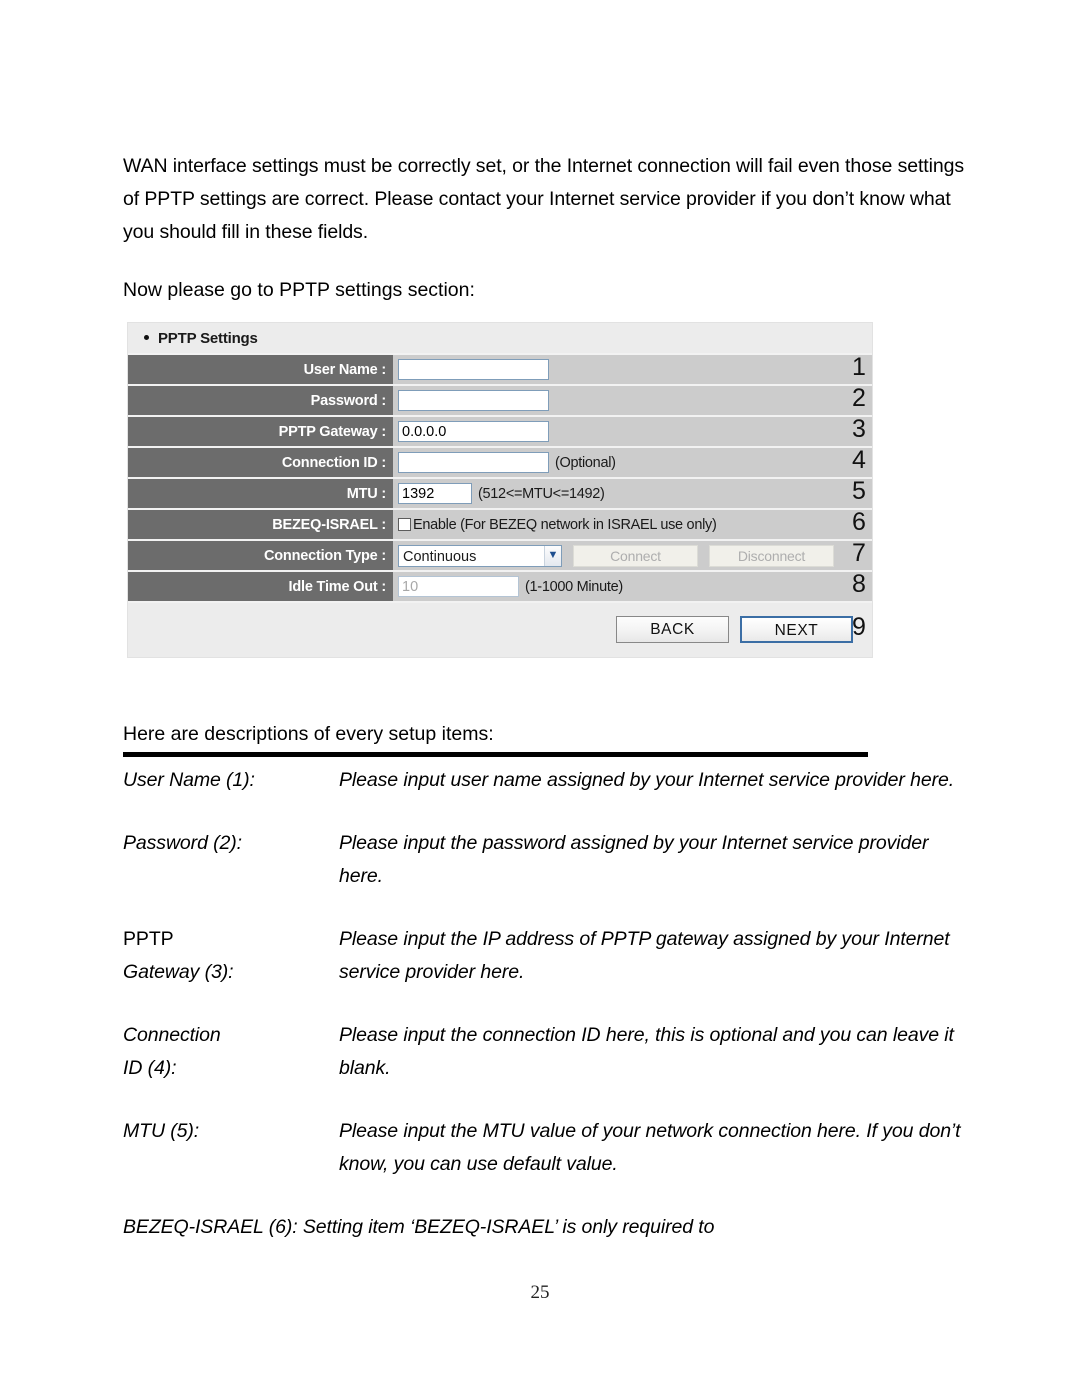 The width and height of the screenshot is (1080, 1397). What do you see at coordinates (585, 462) in the screenshot?
I see `connection-id-hint: (Optional)` at bounding box center [585, 462].